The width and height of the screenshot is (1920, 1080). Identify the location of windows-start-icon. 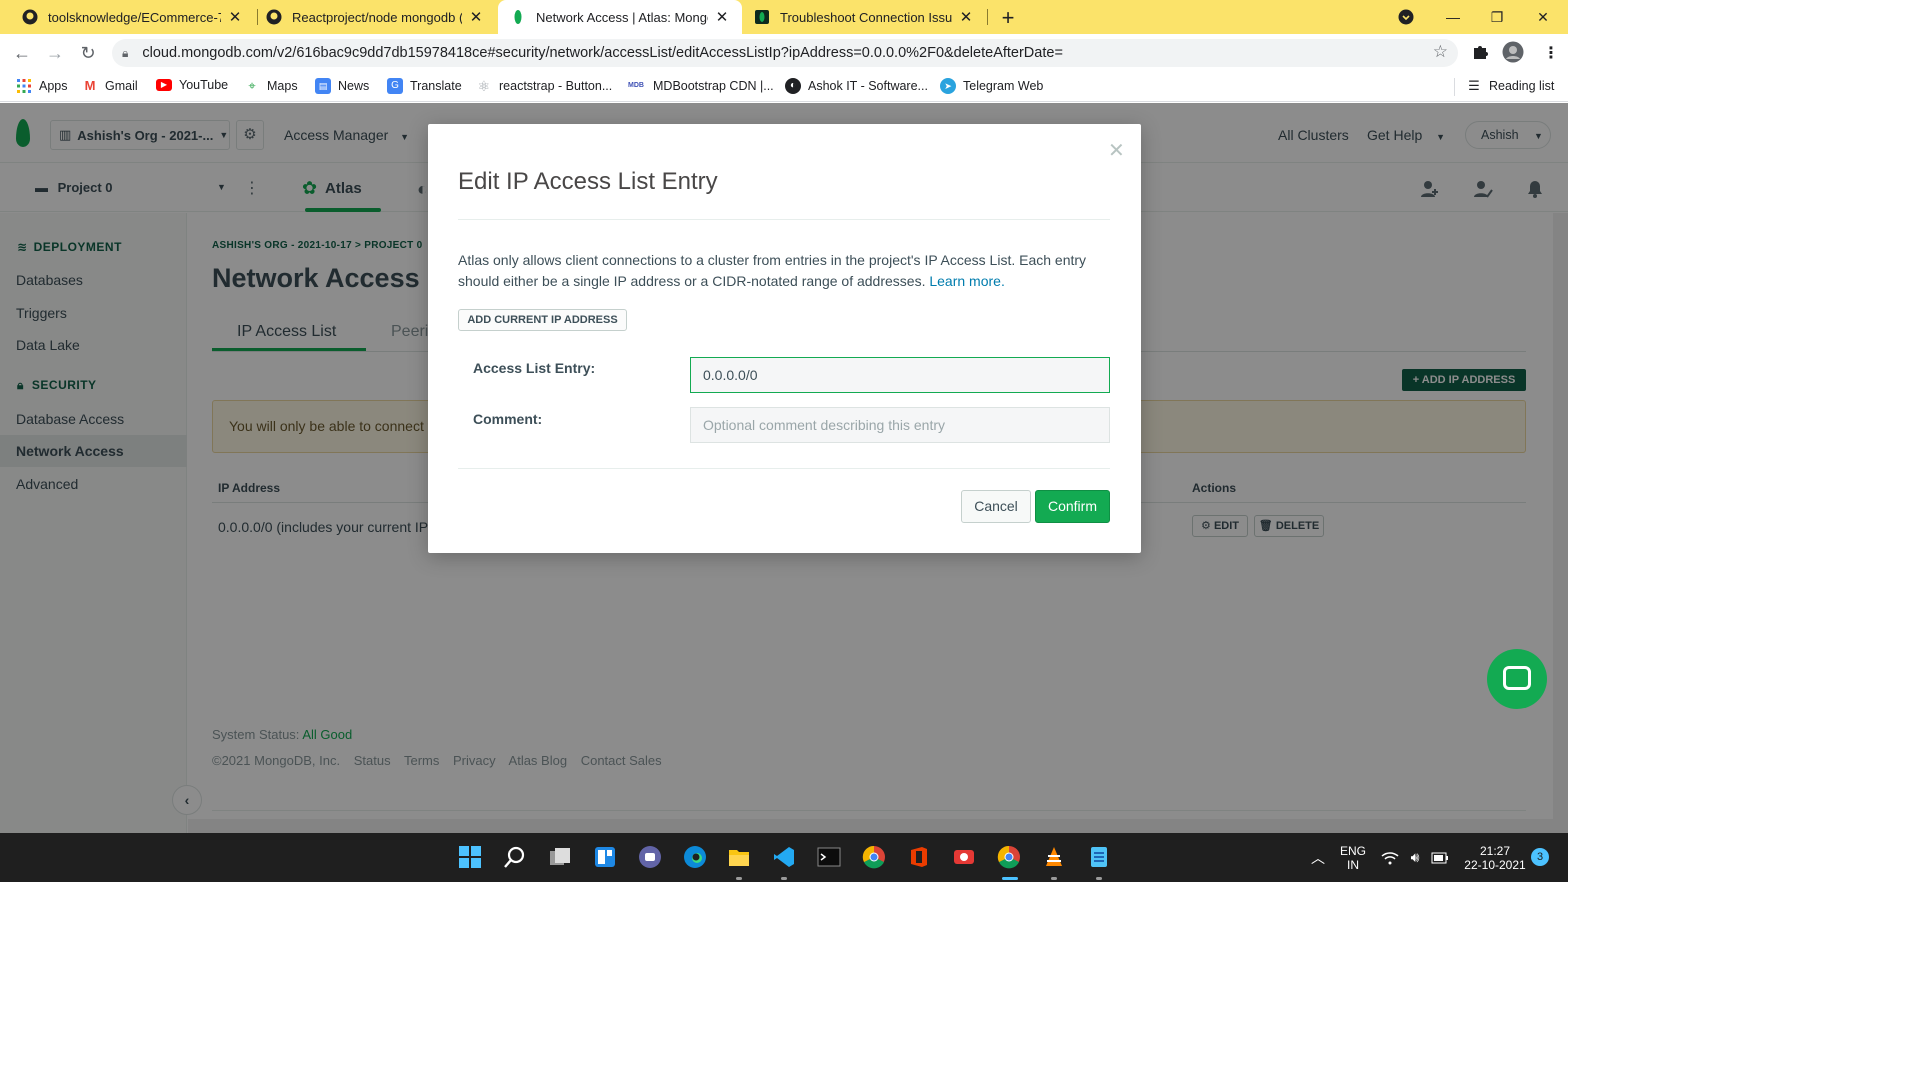
(470, 857).